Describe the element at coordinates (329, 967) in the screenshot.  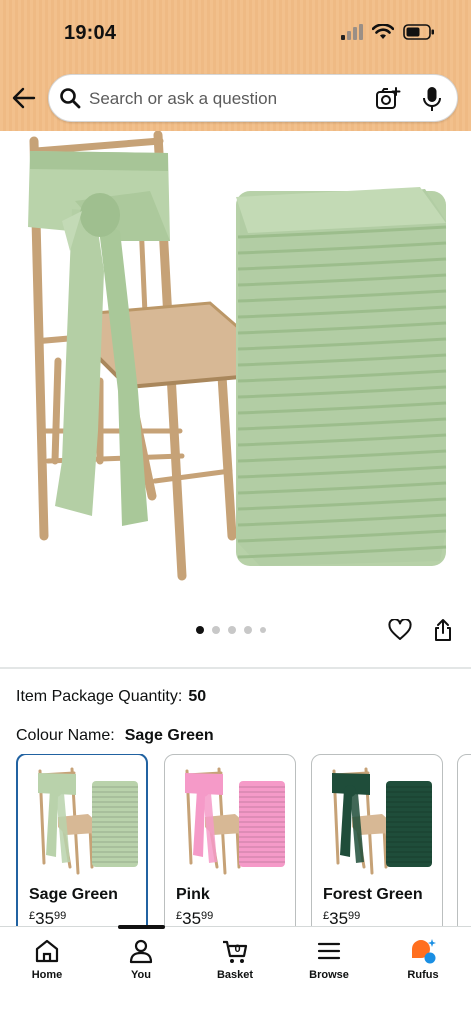
I see `nav-browse: Browse` at that location.